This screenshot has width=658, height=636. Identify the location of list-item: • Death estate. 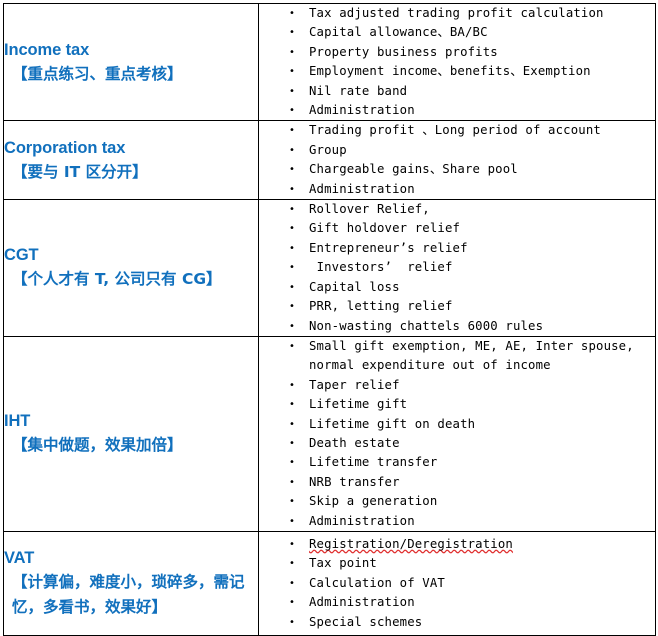
(457, 443).